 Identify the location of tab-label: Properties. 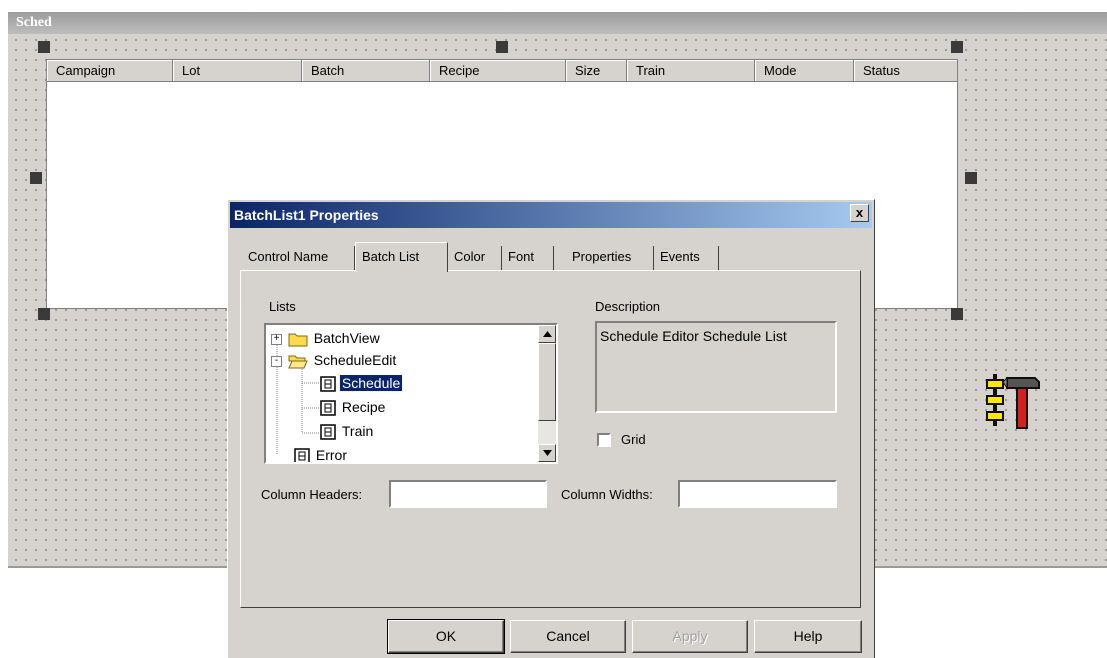
(602, 256).